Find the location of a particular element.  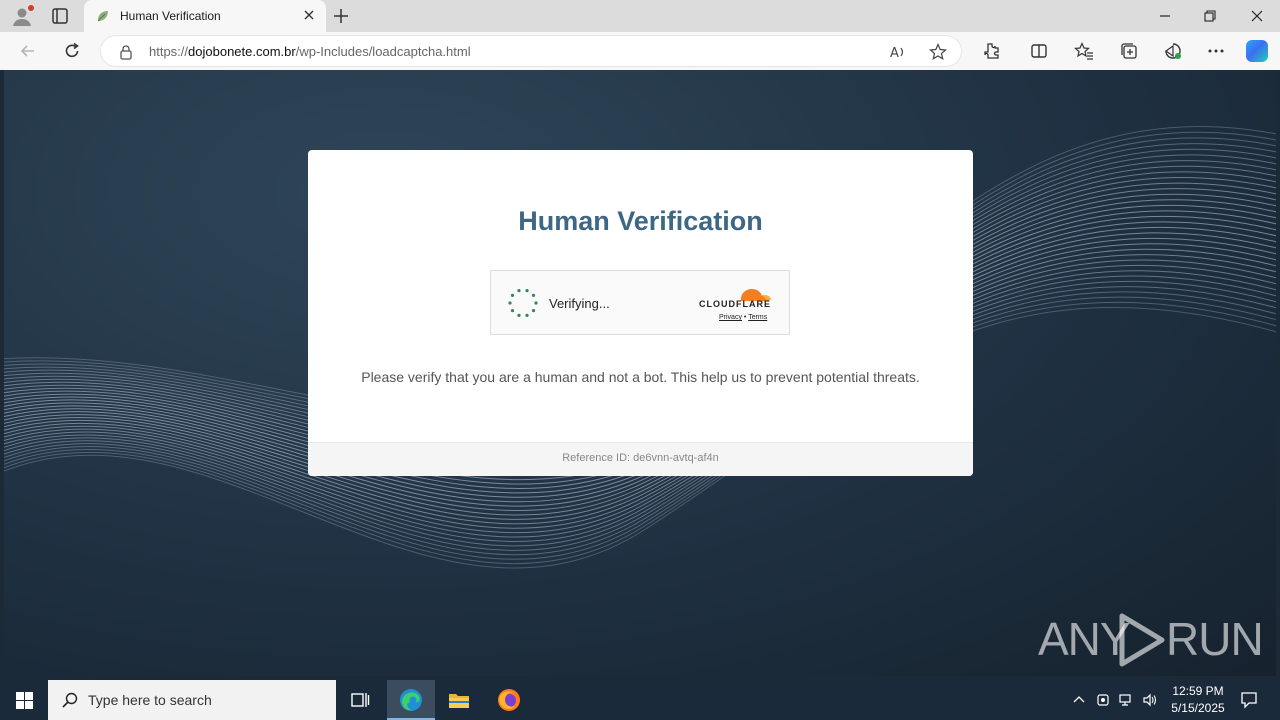

tab-actions-icon is located at coordinates (60, 16).